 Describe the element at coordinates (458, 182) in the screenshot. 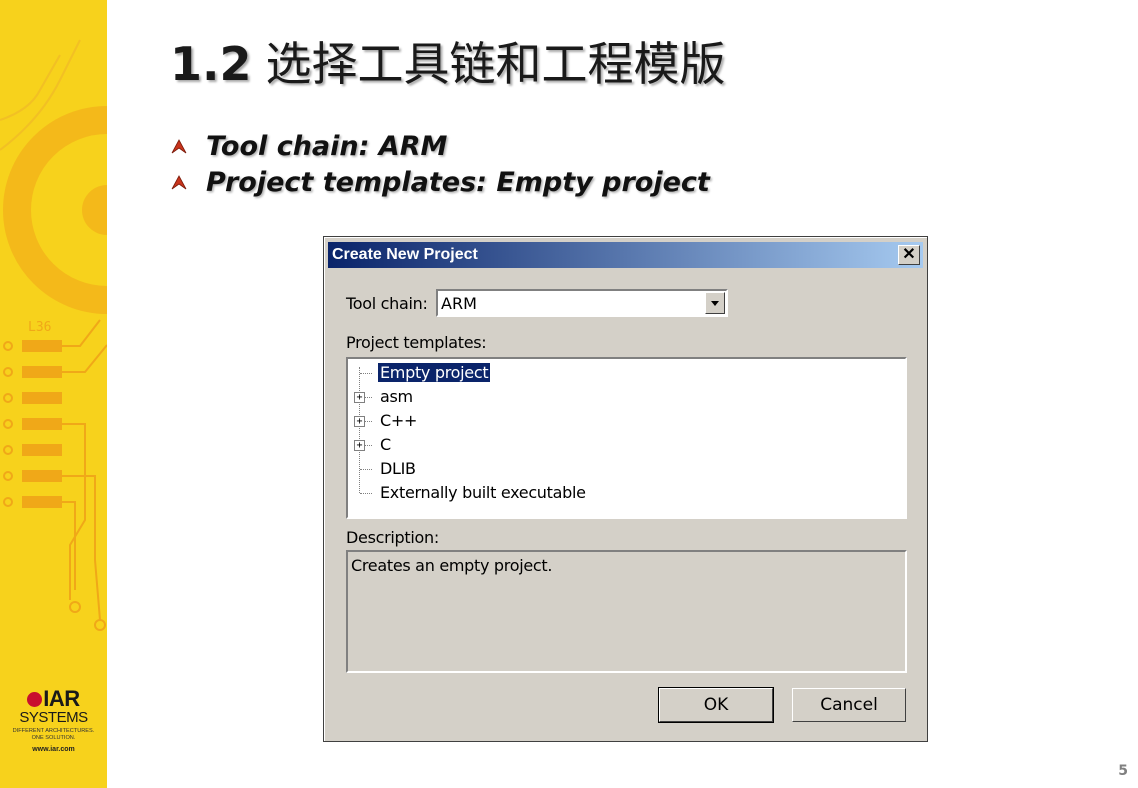

I see `bullet-text: Project templates: Empty project` at that location.